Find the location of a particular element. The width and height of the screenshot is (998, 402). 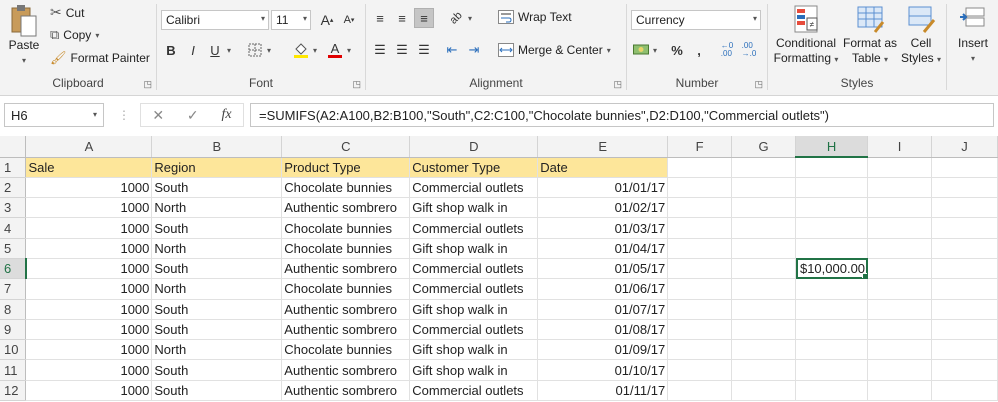

cell-h7 is located at coordinates (832, 289).